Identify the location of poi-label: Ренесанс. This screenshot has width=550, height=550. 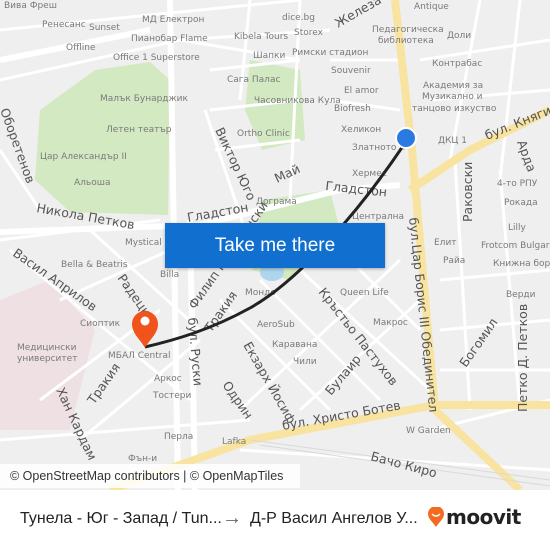
(64, 25).